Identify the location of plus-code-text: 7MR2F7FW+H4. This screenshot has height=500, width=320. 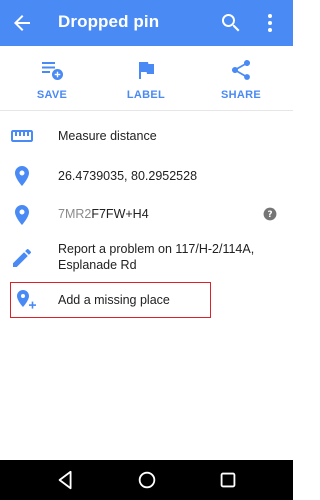
(103, 214).